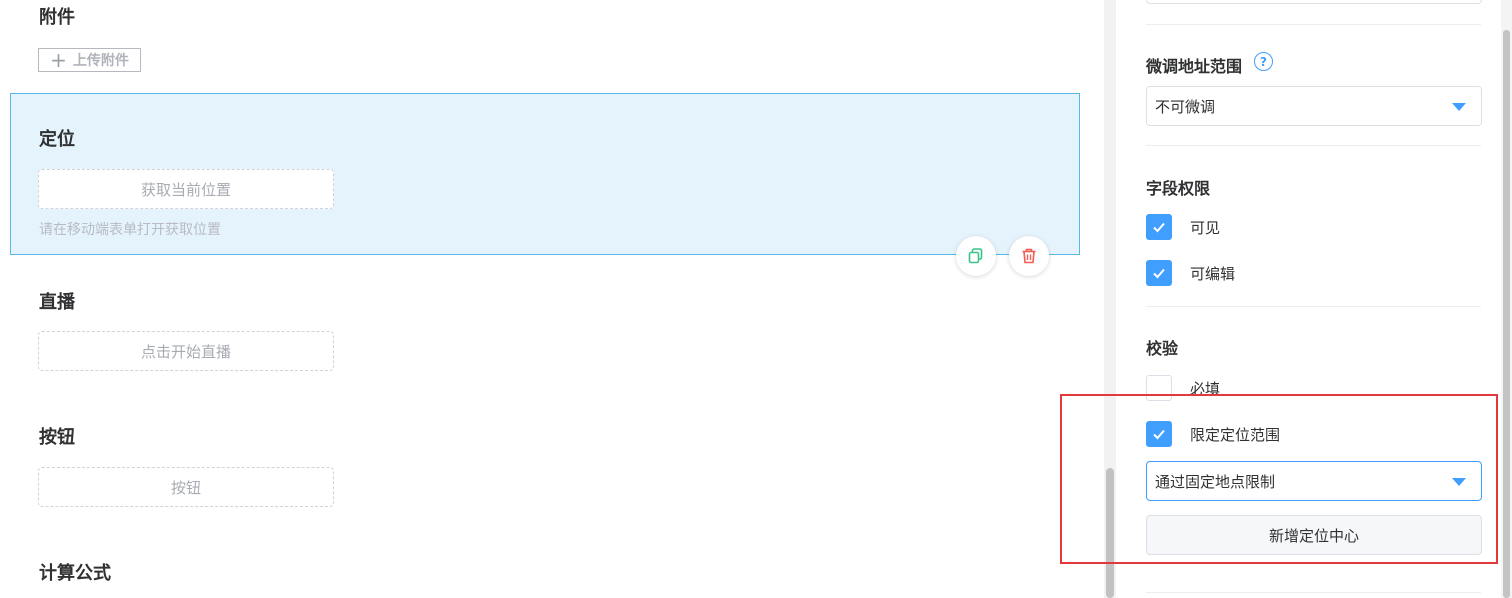 This screenshot has height=598, width=1512. I want to click on trash-icon, so click(1029, 256).